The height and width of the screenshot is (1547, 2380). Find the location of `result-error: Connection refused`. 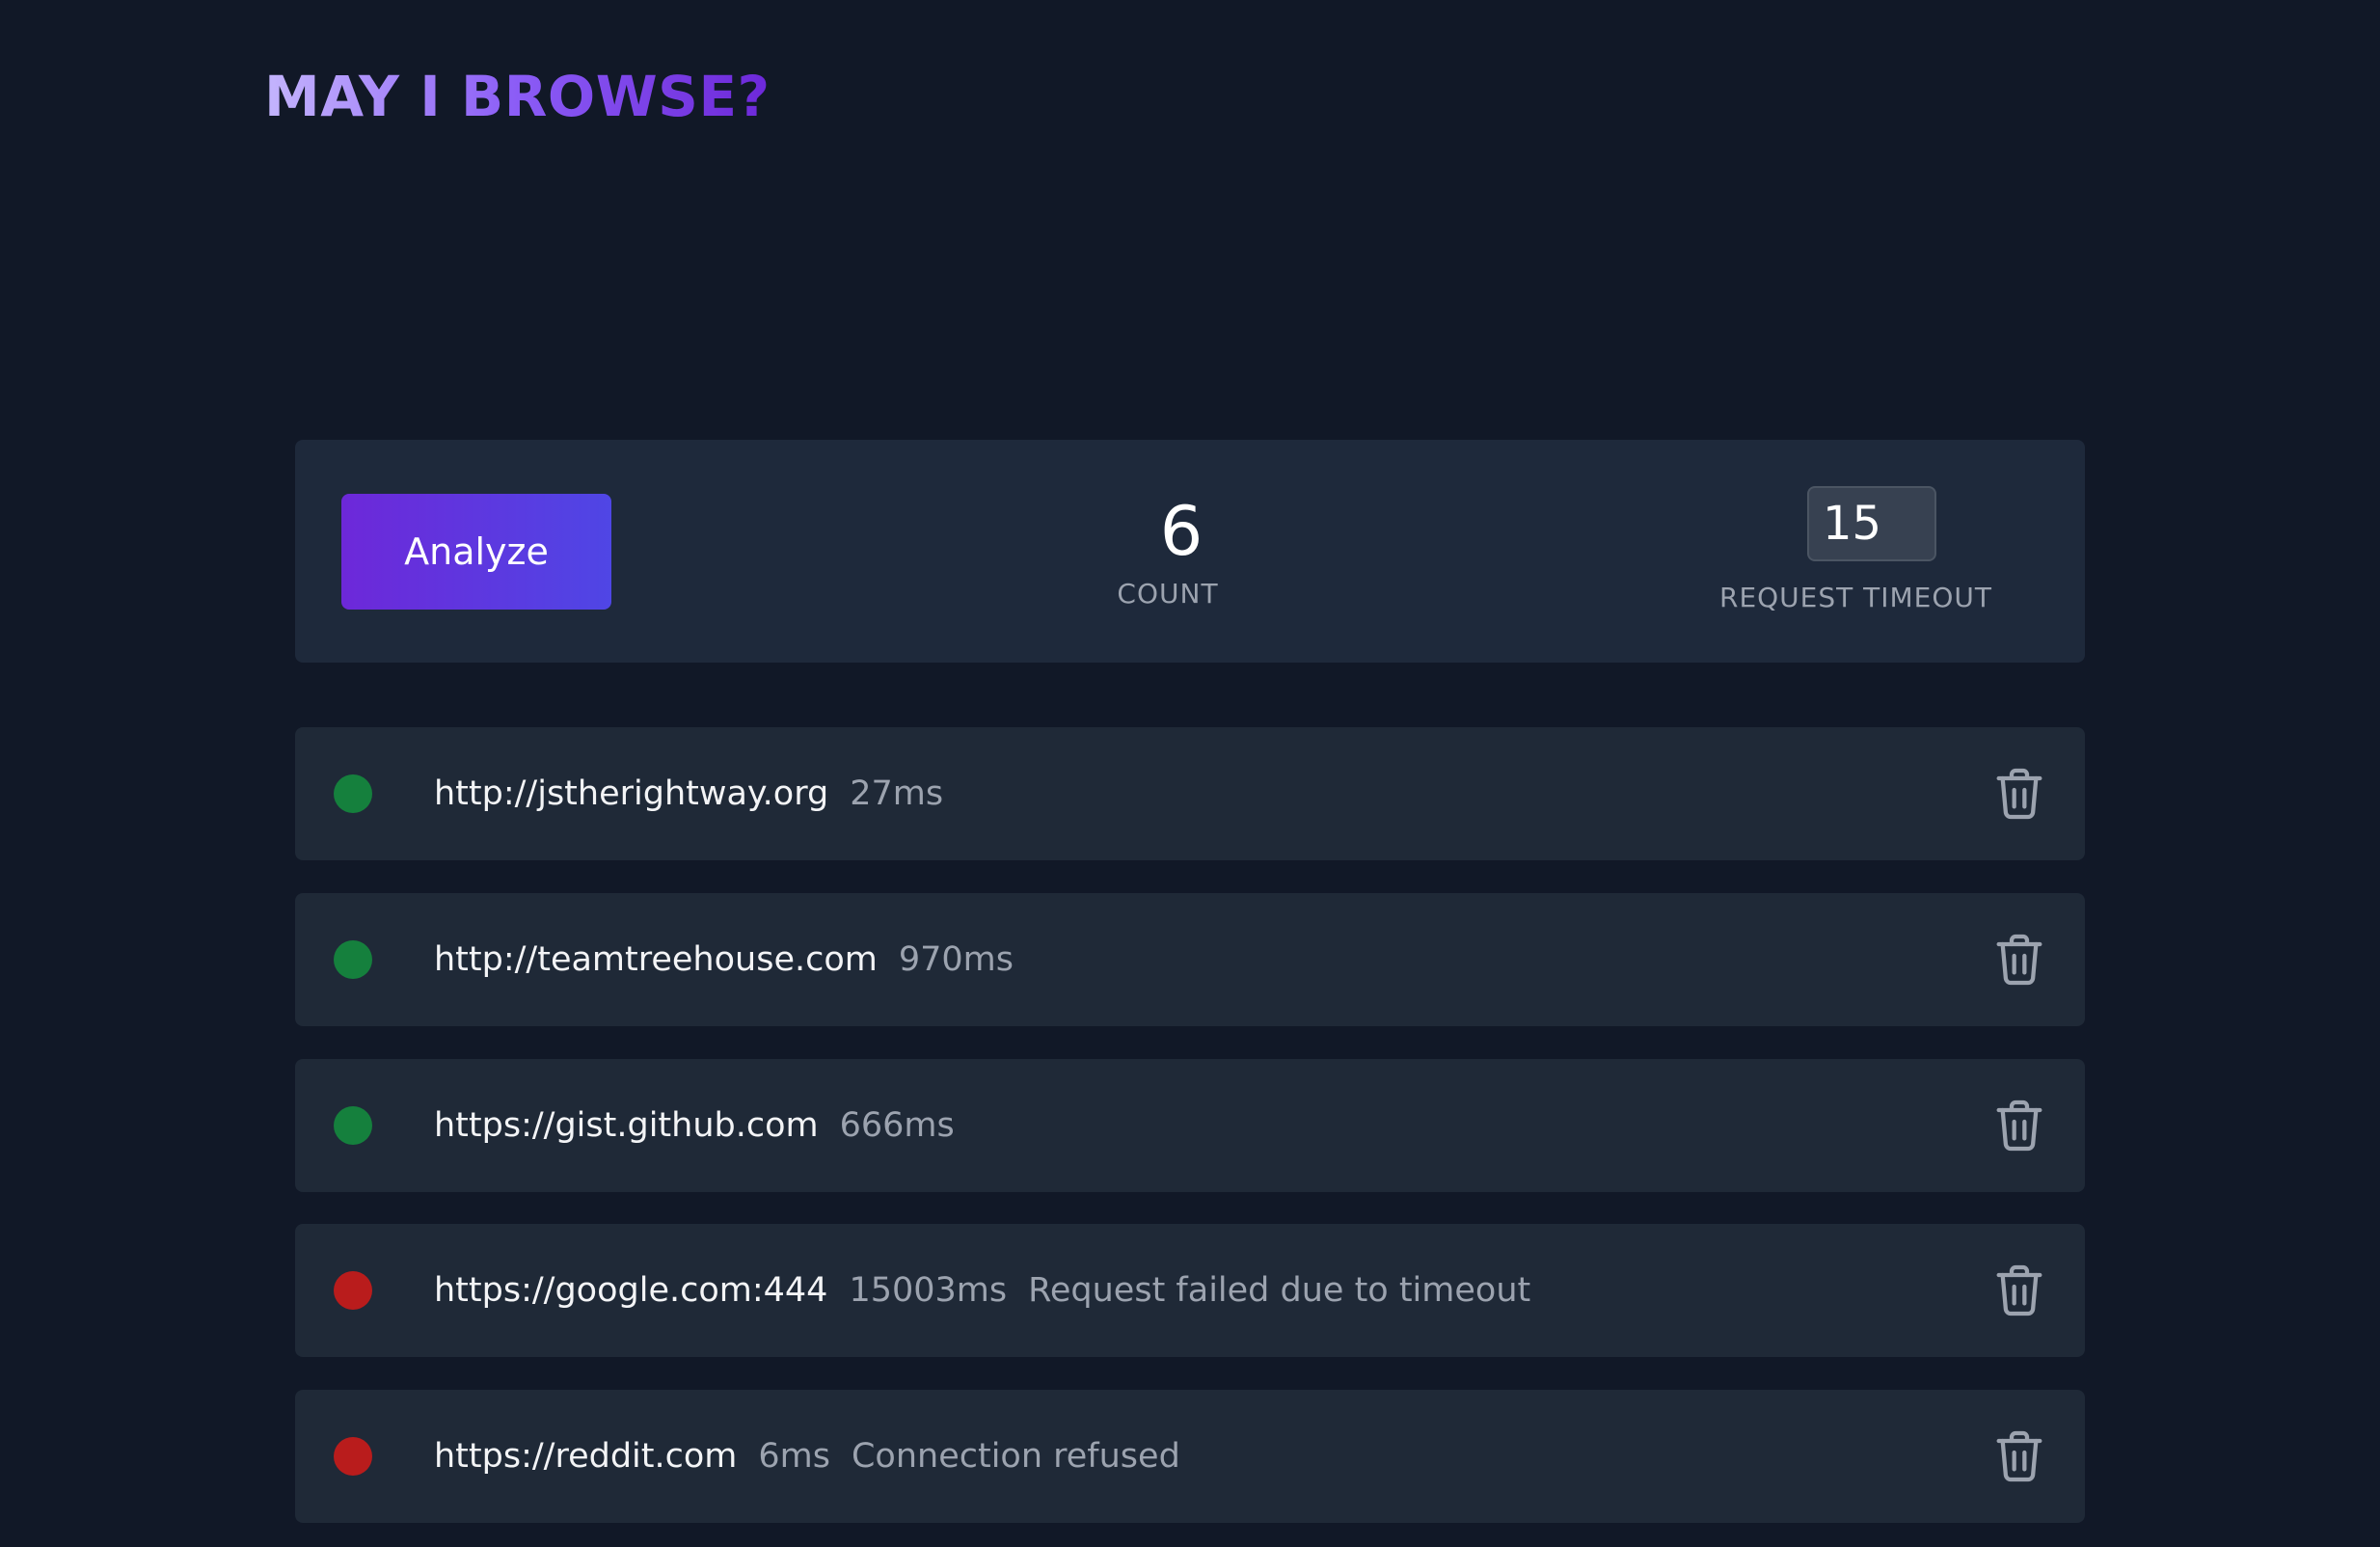

result-error: Connection refused is located at coordinates (1016, 1457).